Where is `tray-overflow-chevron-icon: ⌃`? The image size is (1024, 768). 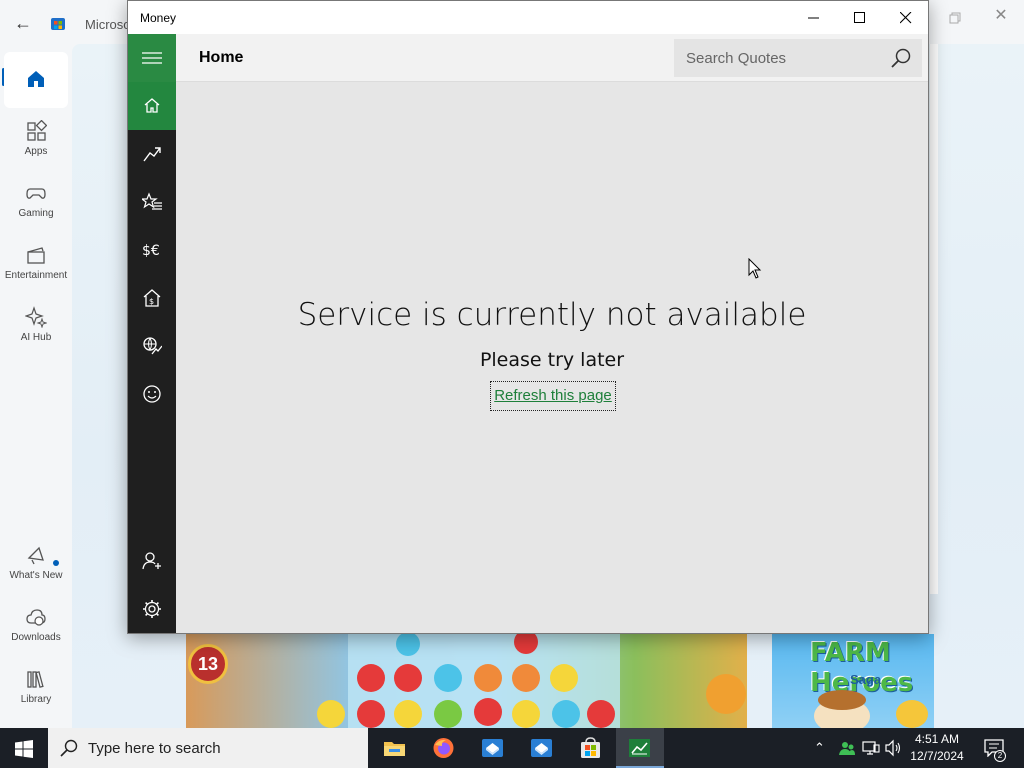 tray-overflow-chevron-icon: ⌃ is located at coordinates (819, 748).